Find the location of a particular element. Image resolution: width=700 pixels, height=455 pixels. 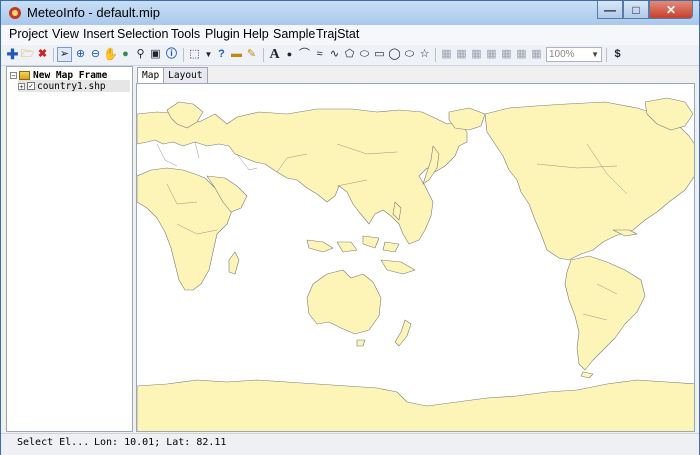

view-tabs: Map Layout is located at coordinates (172, 75).